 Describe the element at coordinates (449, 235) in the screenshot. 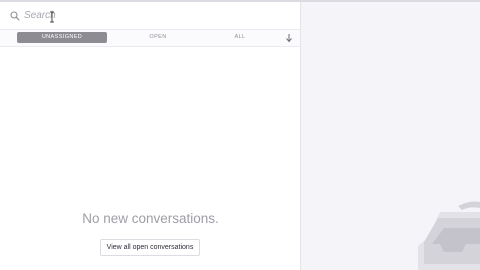

I see `inbox-tray-icon` at that location.